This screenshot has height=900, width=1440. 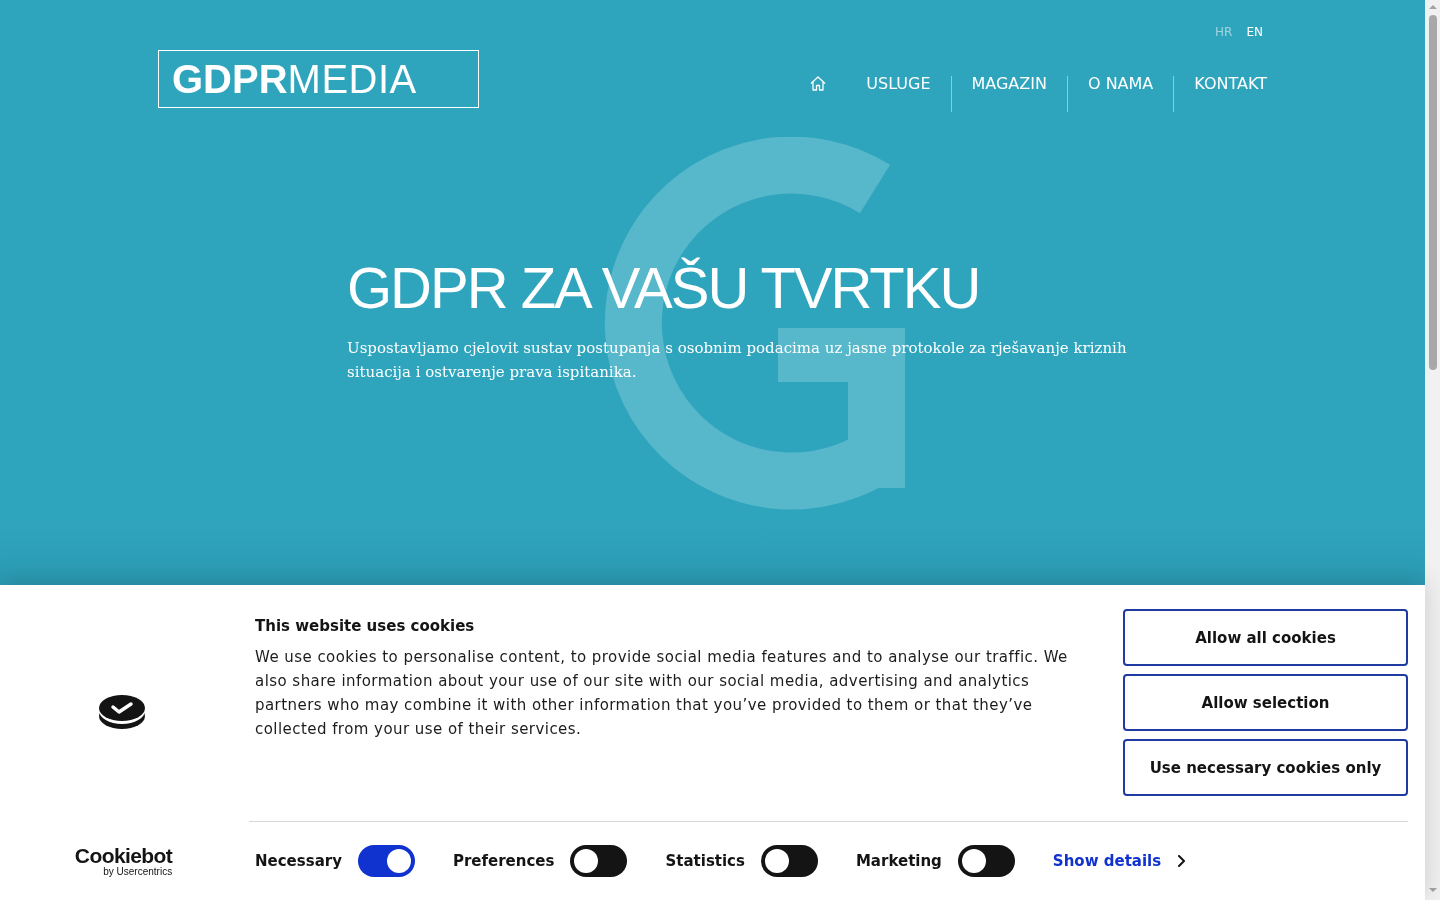 I want to click on language-link: HR, so click(x=1224, y=32).